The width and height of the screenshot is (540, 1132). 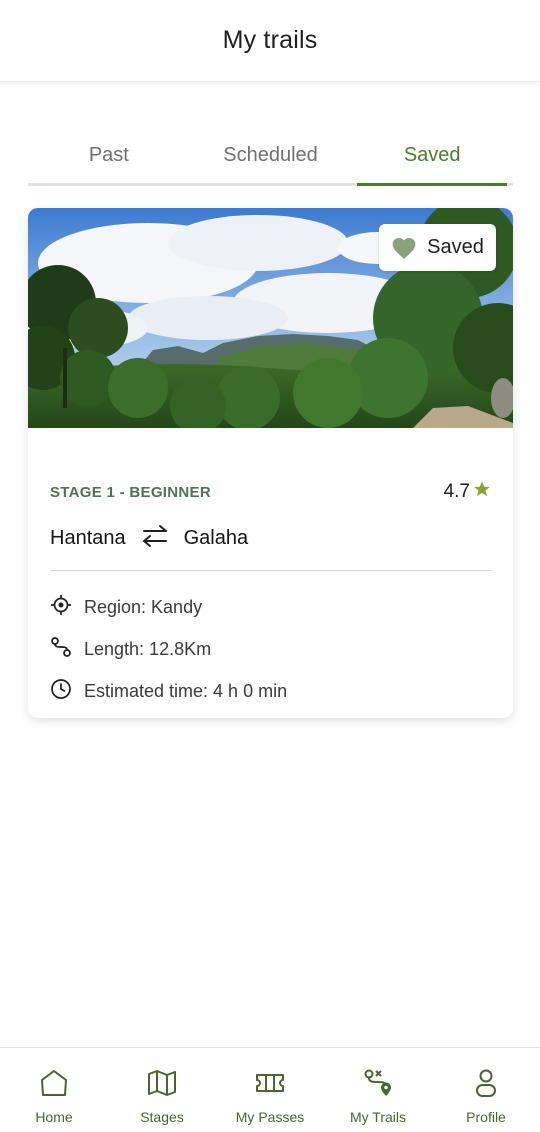 I want to click on star-icon, so click(x=482, y=492).